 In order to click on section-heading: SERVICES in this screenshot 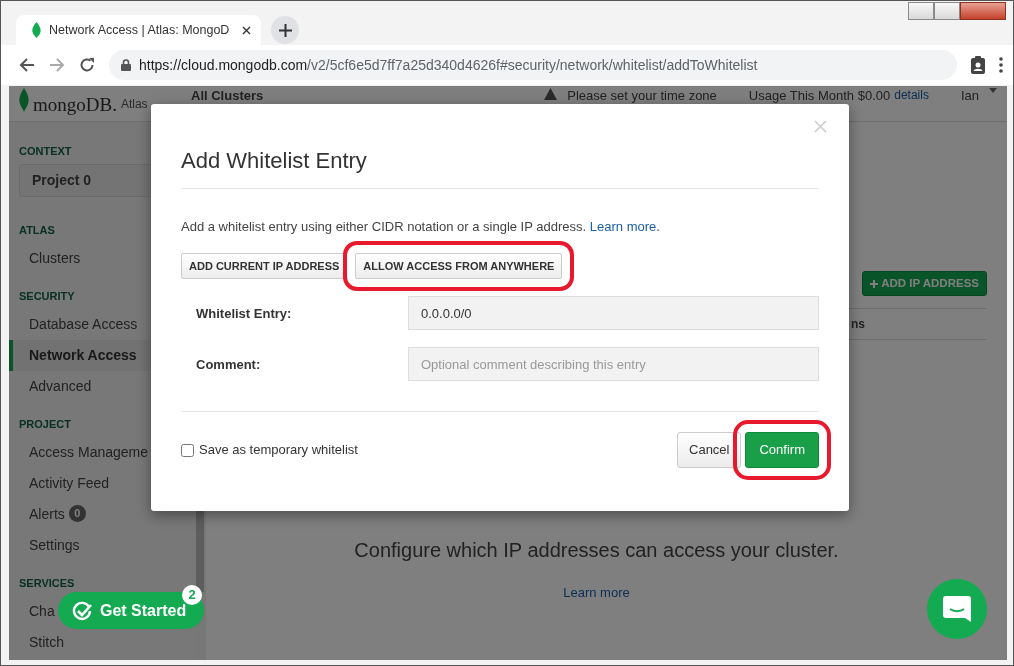, I will do `click(47, 583)`.